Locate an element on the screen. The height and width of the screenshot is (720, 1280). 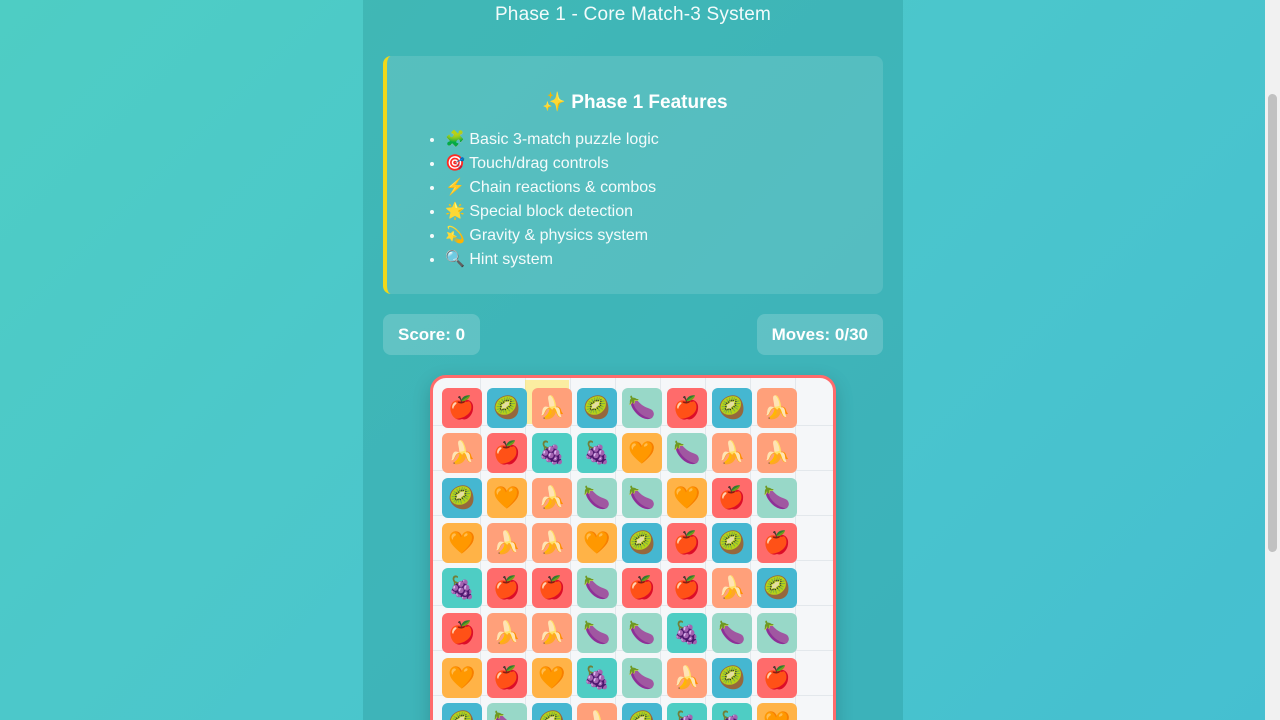
feature-item: 🔍 Hint system is located at coordinates (552, 260).